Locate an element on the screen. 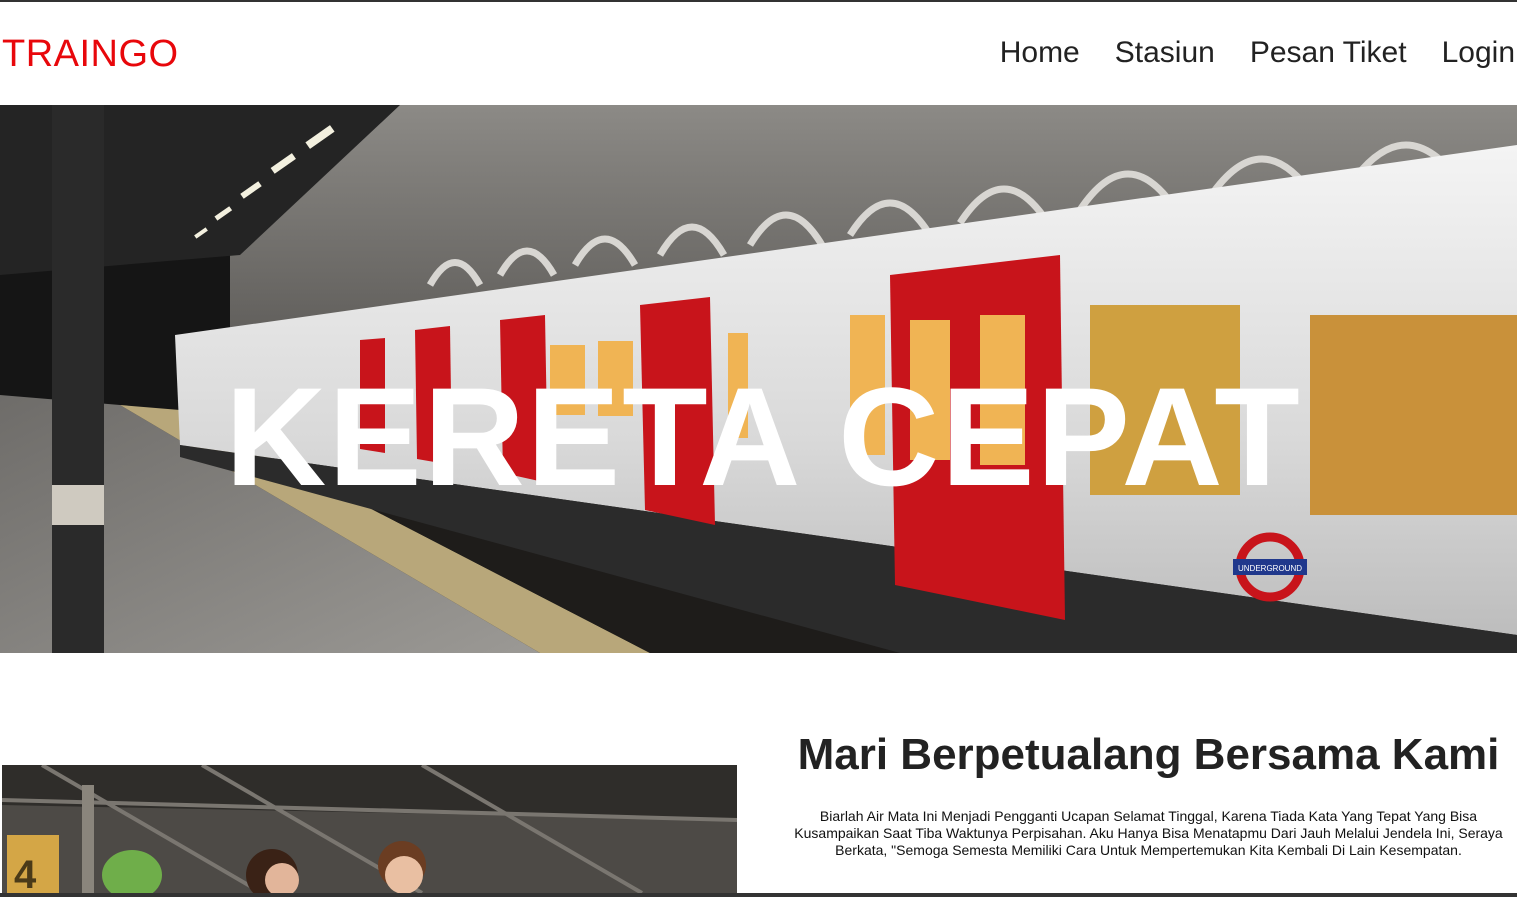 This screenshot has width=1517, height=897. nav-stasiun-link: Stasiun is located at coordinates (1165, 53).